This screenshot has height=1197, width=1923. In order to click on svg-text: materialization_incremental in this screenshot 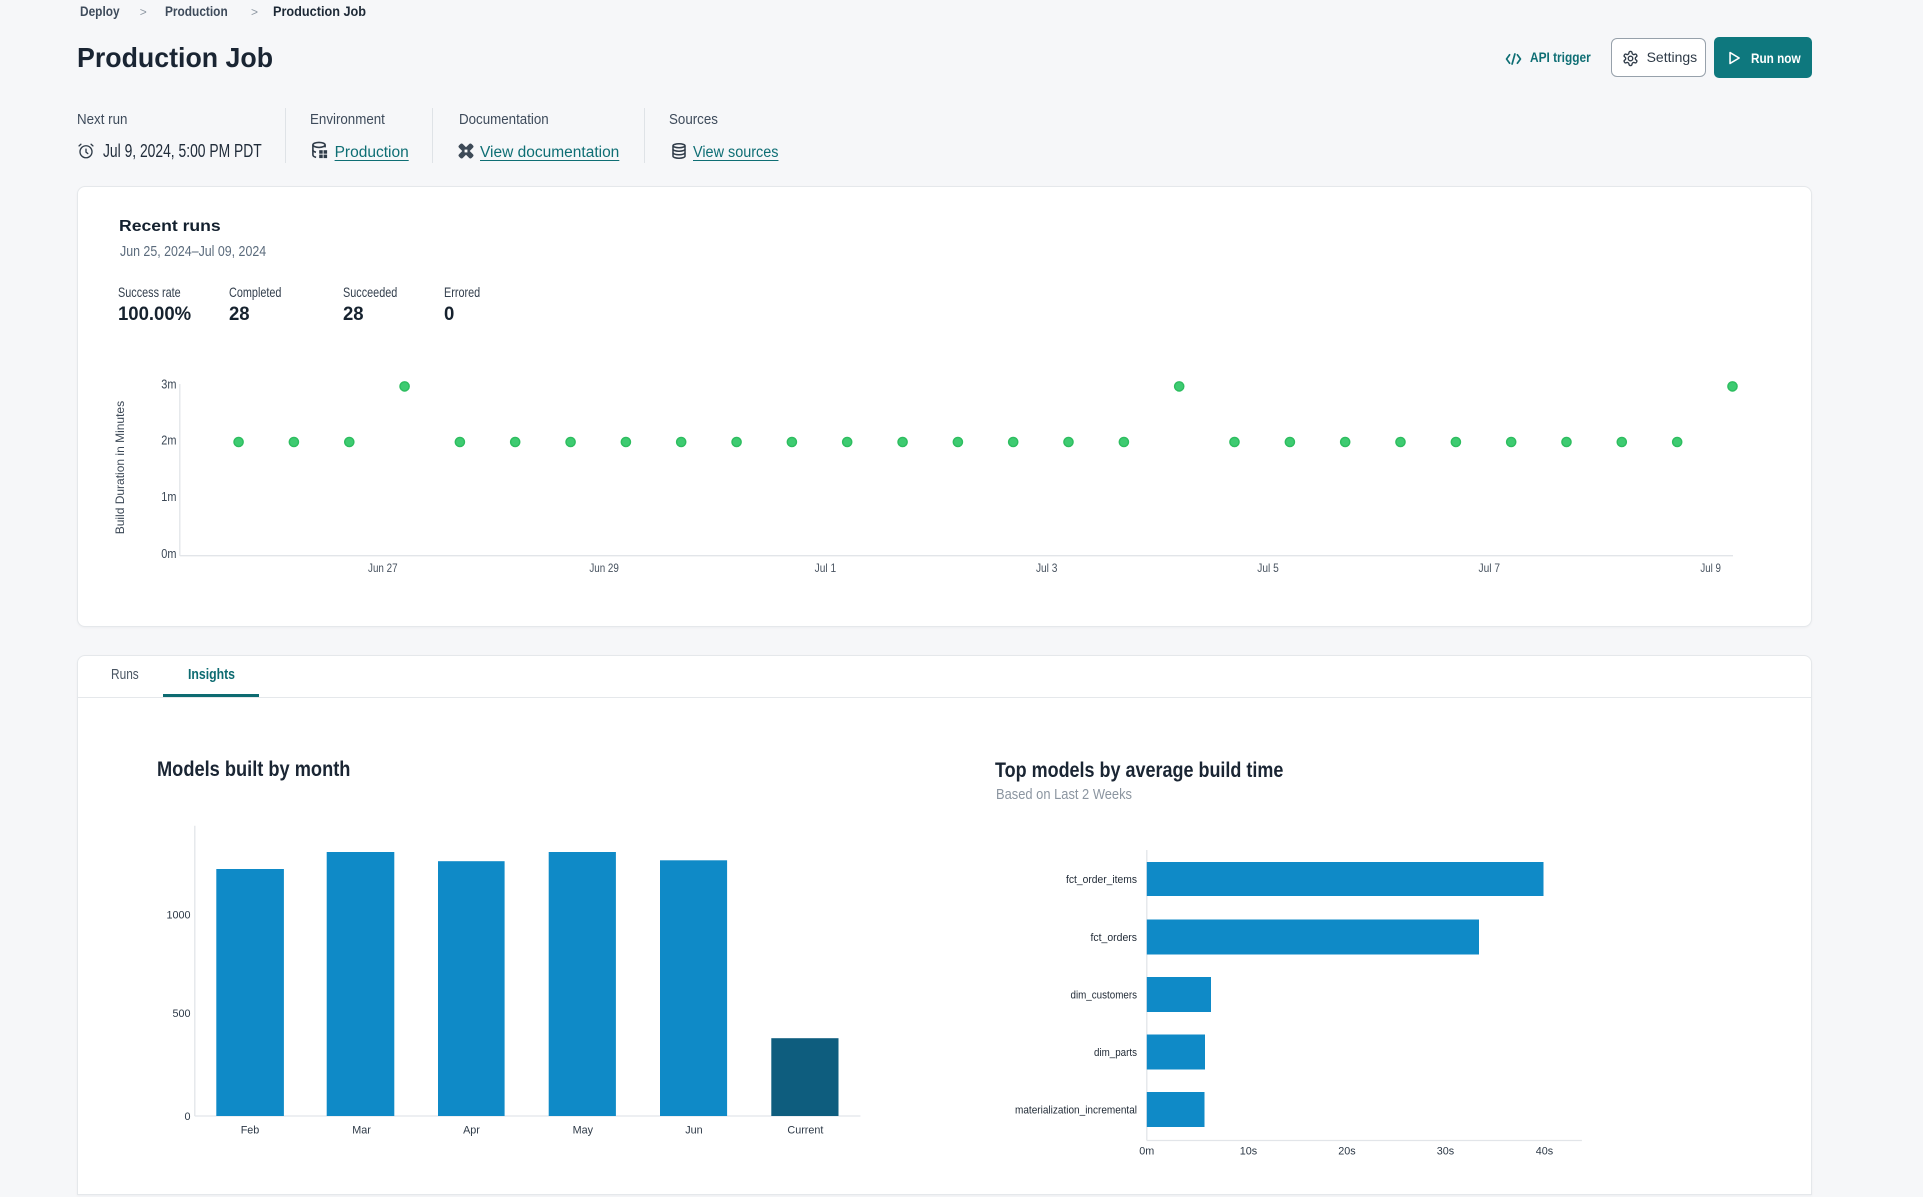, I will do `click(1076, 1111)`.